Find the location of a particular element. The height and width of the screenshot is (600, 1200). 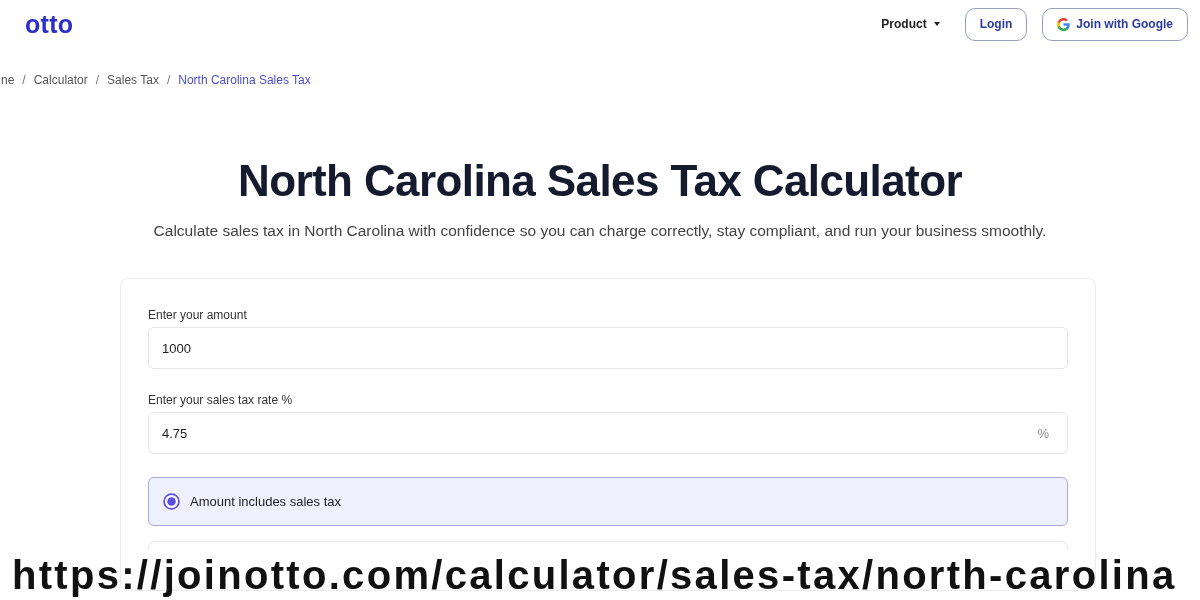

page-subtitle: Calculate sales tax in North Carolina with confidence so you can charge correctly, stay compliant, and run your business smoothly. is located at coordinates (600, 231).